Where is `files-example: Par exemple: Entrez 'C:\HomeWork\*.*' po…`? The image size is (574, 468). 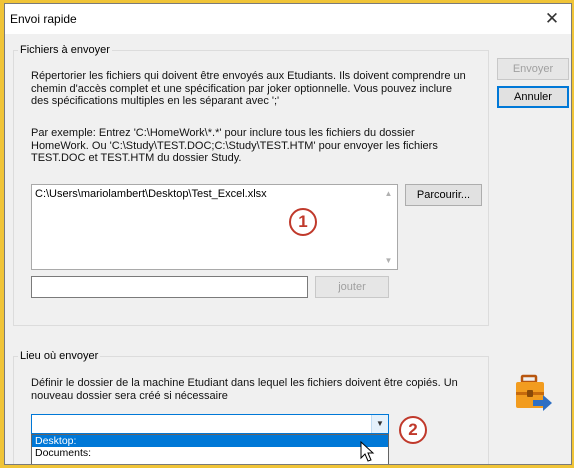
files-example: Par exemple: Entrez 'C:\HomeWork\*.*' po… is located at coordinates (234, 145).